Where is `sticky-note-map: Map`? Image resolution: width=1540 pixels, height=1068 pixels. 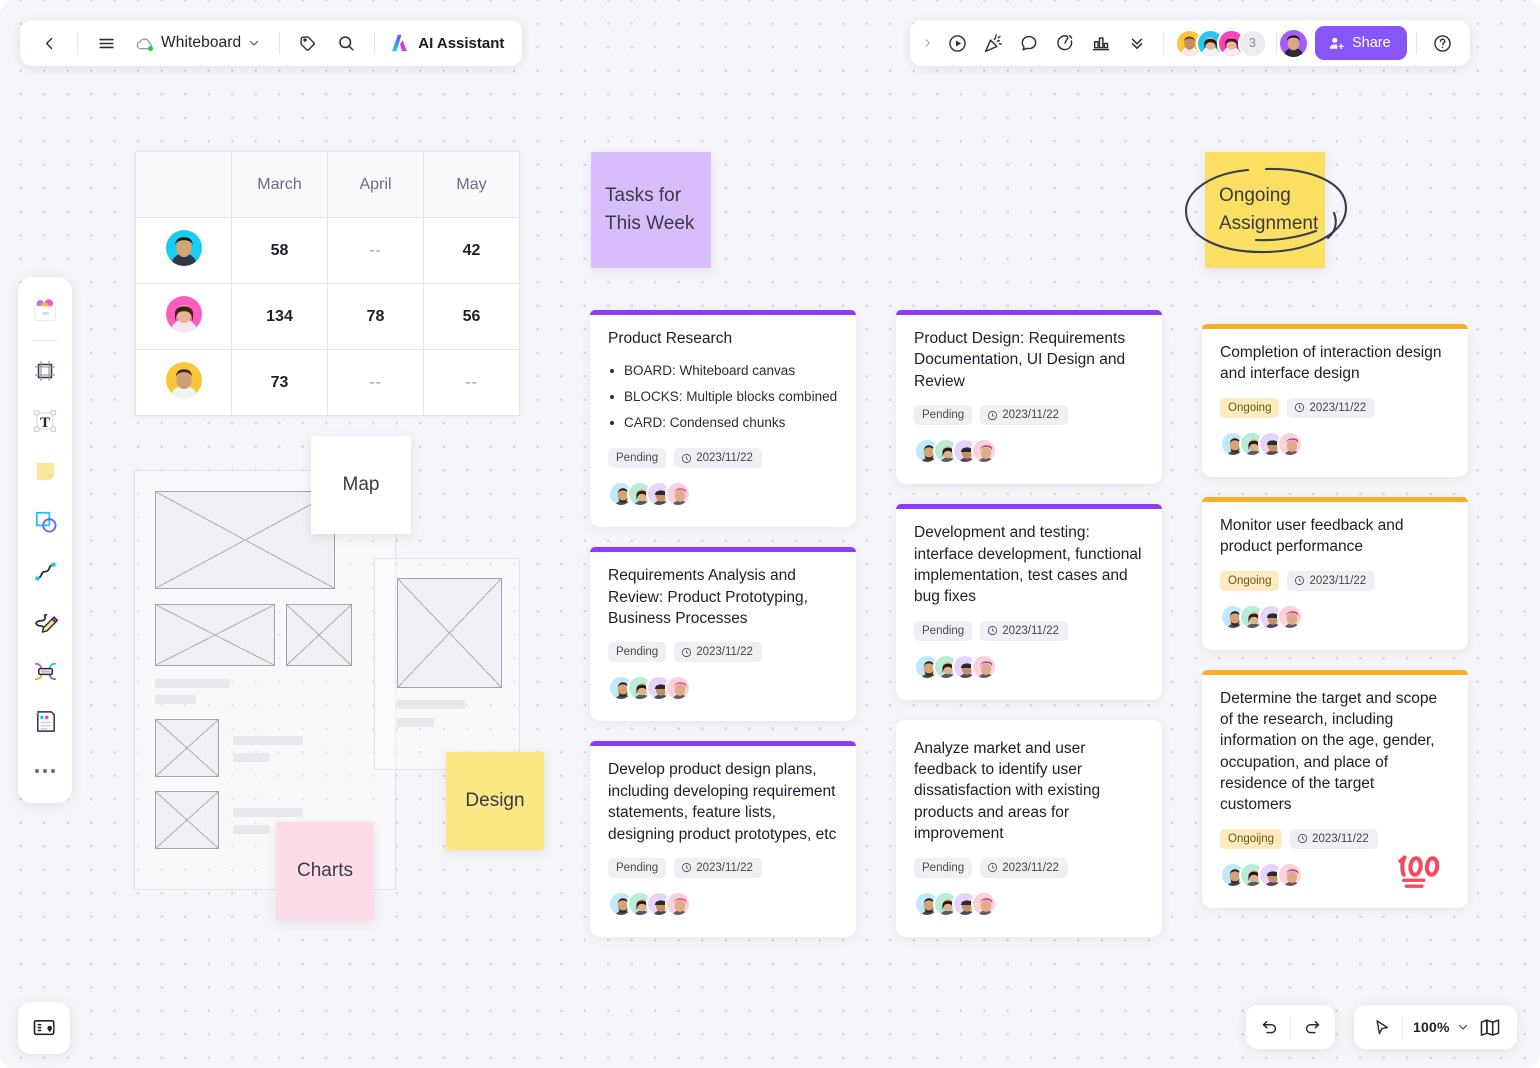
sticky-note-map: Map is located at coordinates (361, 485).